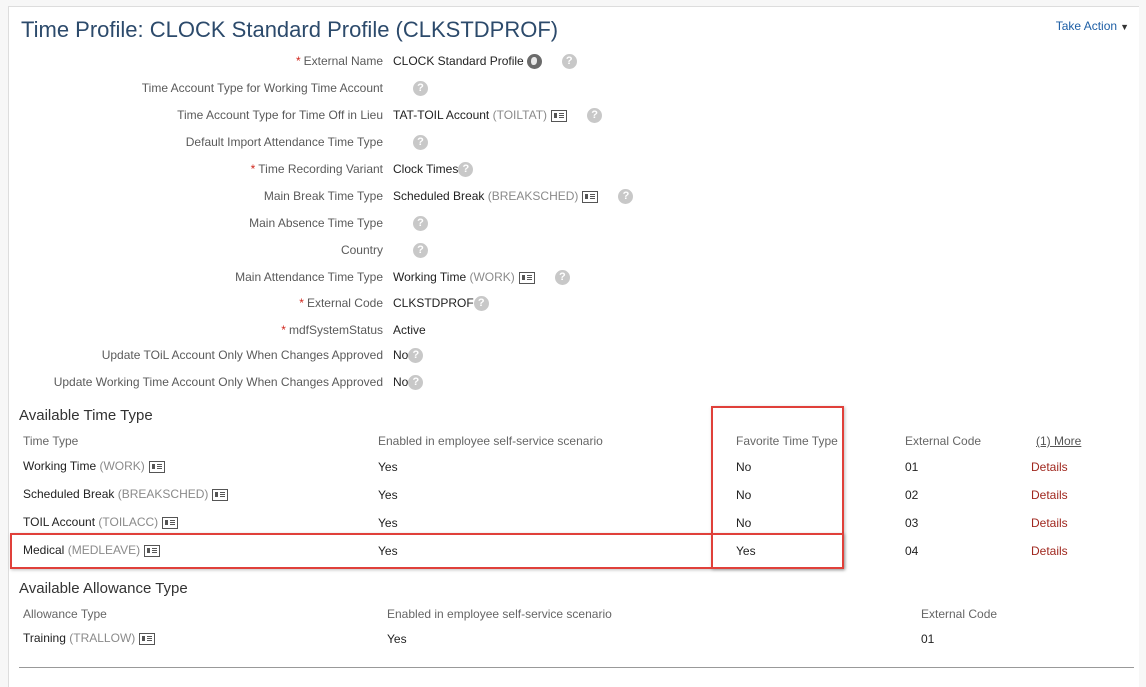 This screenshot has height=687, width=1146. What do you see at coordinates (787, 441) in the screenshot?
I see `col-header-favorite: Favorite Time Type` at bounding box center [787, 441].